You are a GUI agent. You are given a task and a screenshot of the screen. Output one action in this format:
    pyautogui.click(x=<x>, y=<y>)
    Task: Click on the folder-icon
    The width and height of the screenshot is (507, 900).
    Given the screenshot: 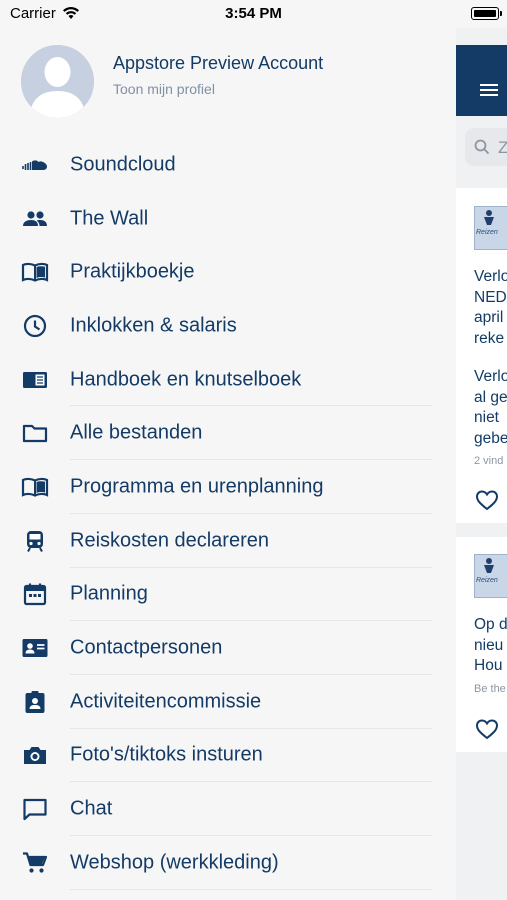 What is the action you would take?
    pyautogui.click(x=35, y=433)
    